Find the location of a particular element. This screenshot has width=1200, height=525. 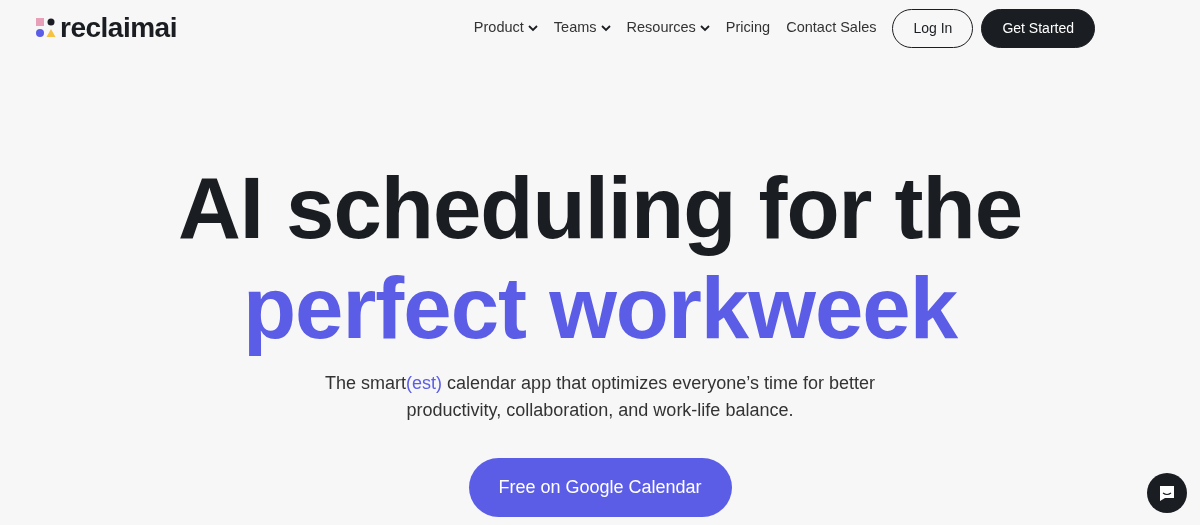

headline: AI scheduling for the is located at coordinates (600, 208).